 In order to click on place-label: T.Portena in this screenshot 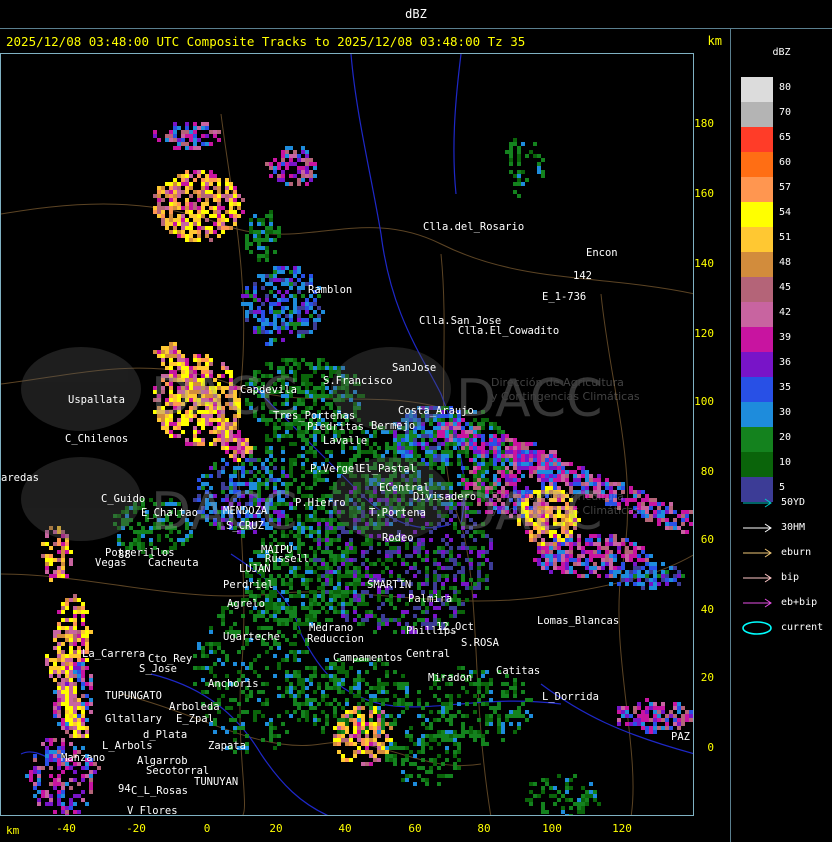, I will do `click(397, 513)`.